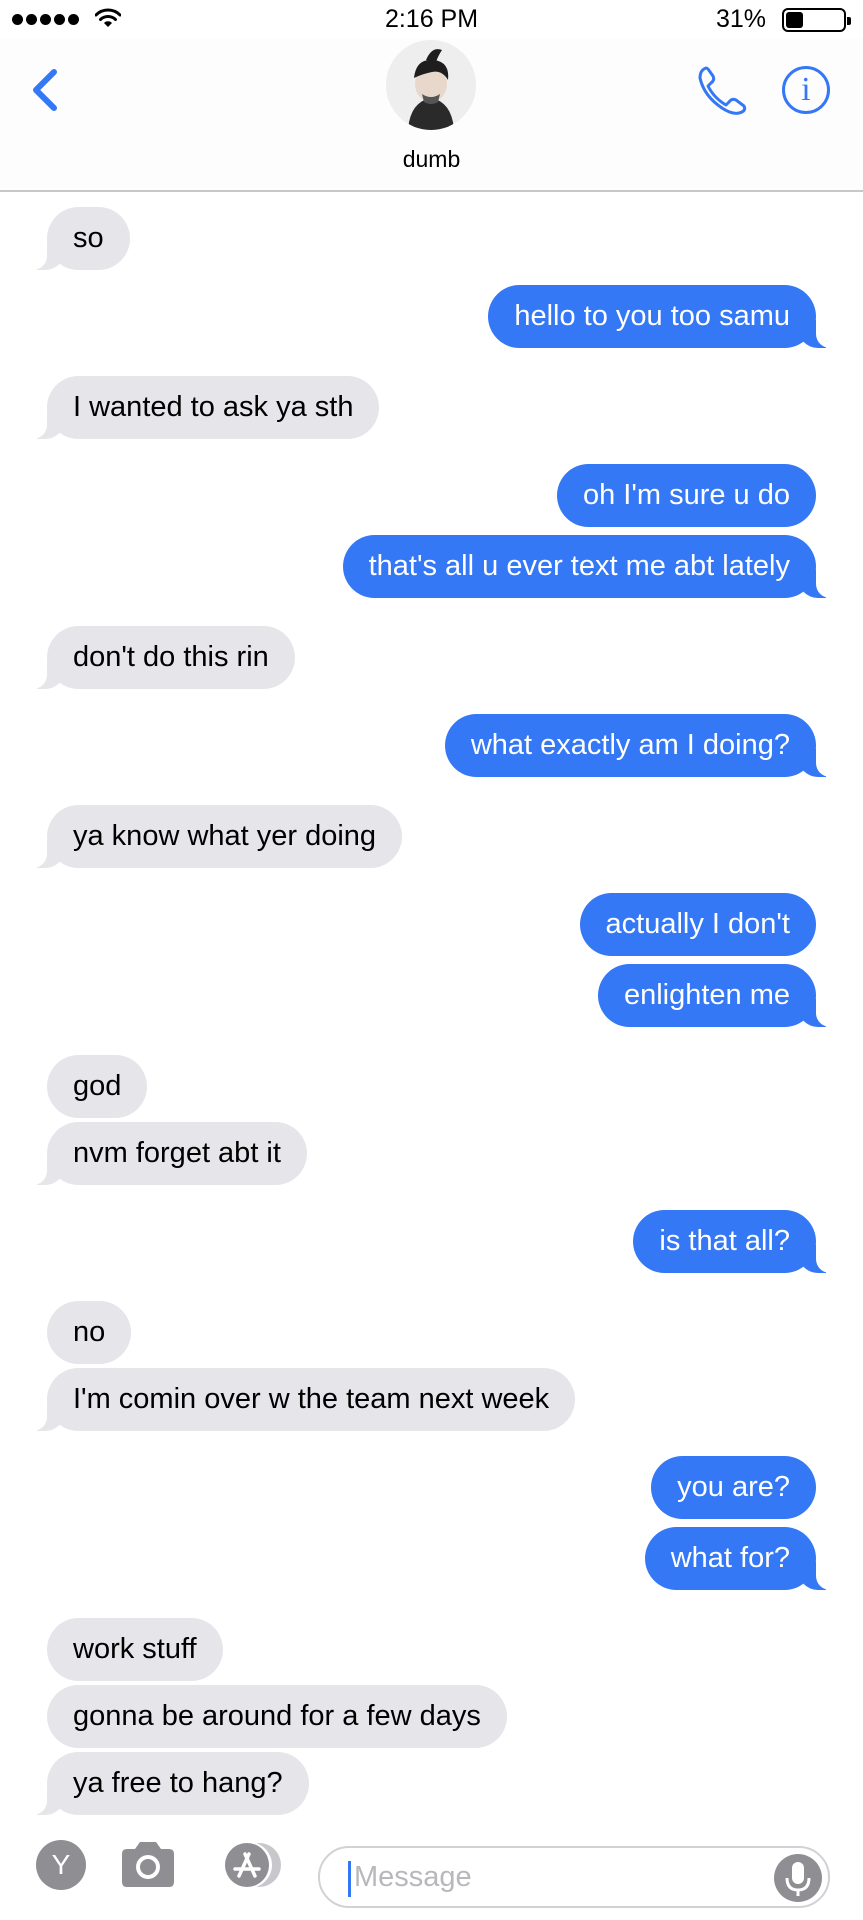 This screenshot has width=863, height=1920. I want to click on message-text: I wanted to ask ya sth, so click(202, 407).